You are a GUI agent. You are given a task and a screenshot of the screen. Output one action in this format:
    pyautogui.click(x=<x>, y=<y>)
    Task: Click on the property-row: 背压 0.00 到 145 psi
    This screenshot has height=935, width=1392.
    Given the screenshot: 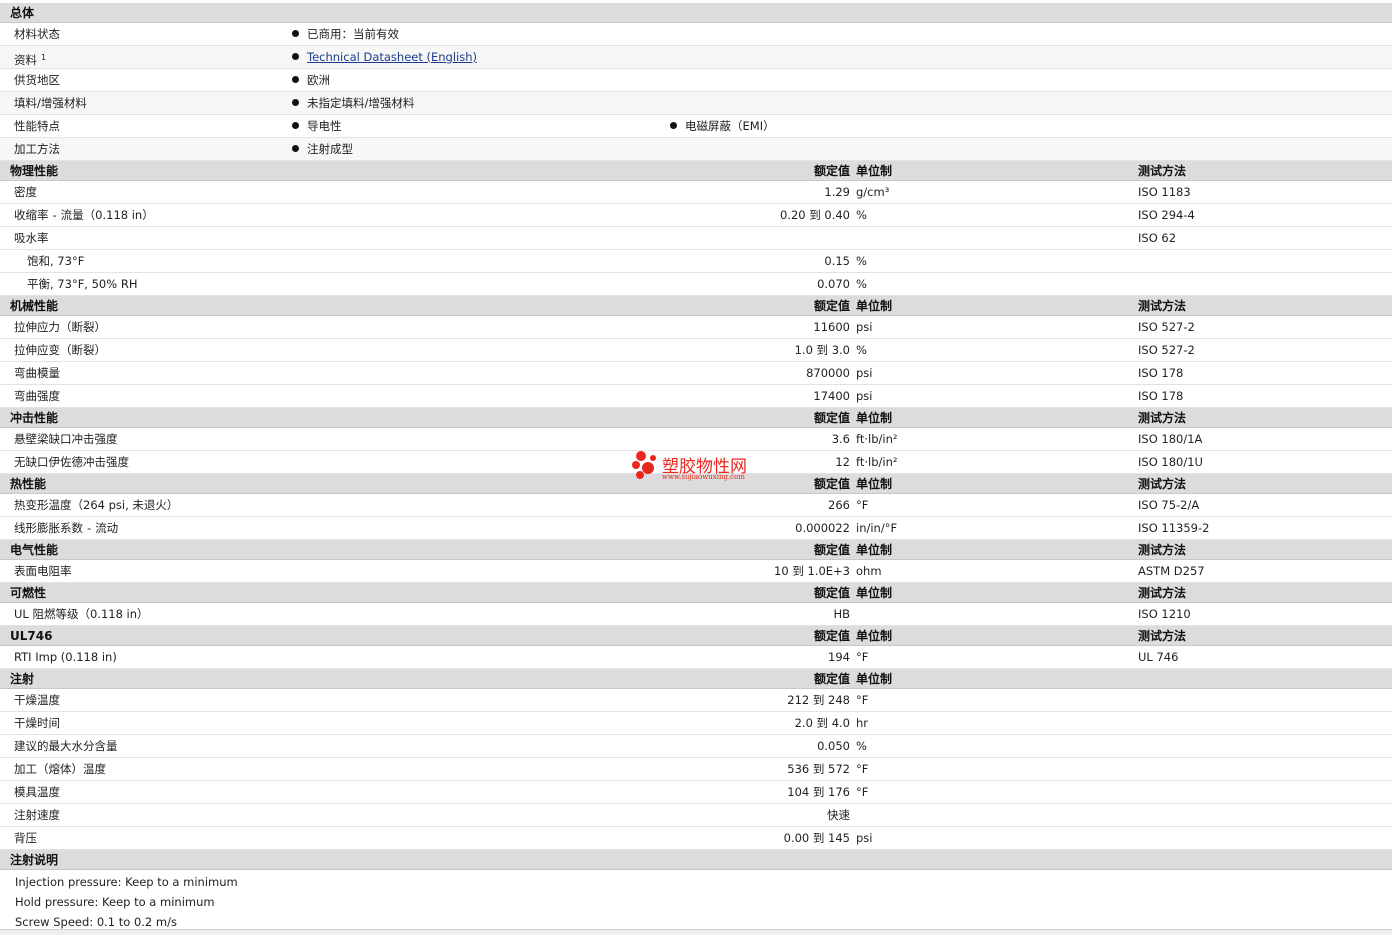 What is the action you would take?
    pyautogui.click(x=696, y=838)
    